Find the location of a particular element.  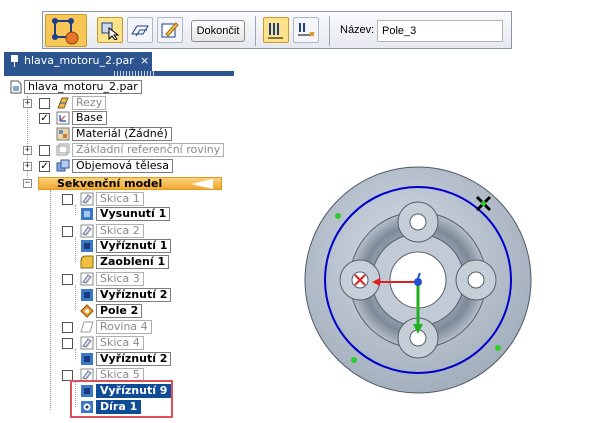

tree-item-pole2: Pole 2 is located at coordinates (119, 311).